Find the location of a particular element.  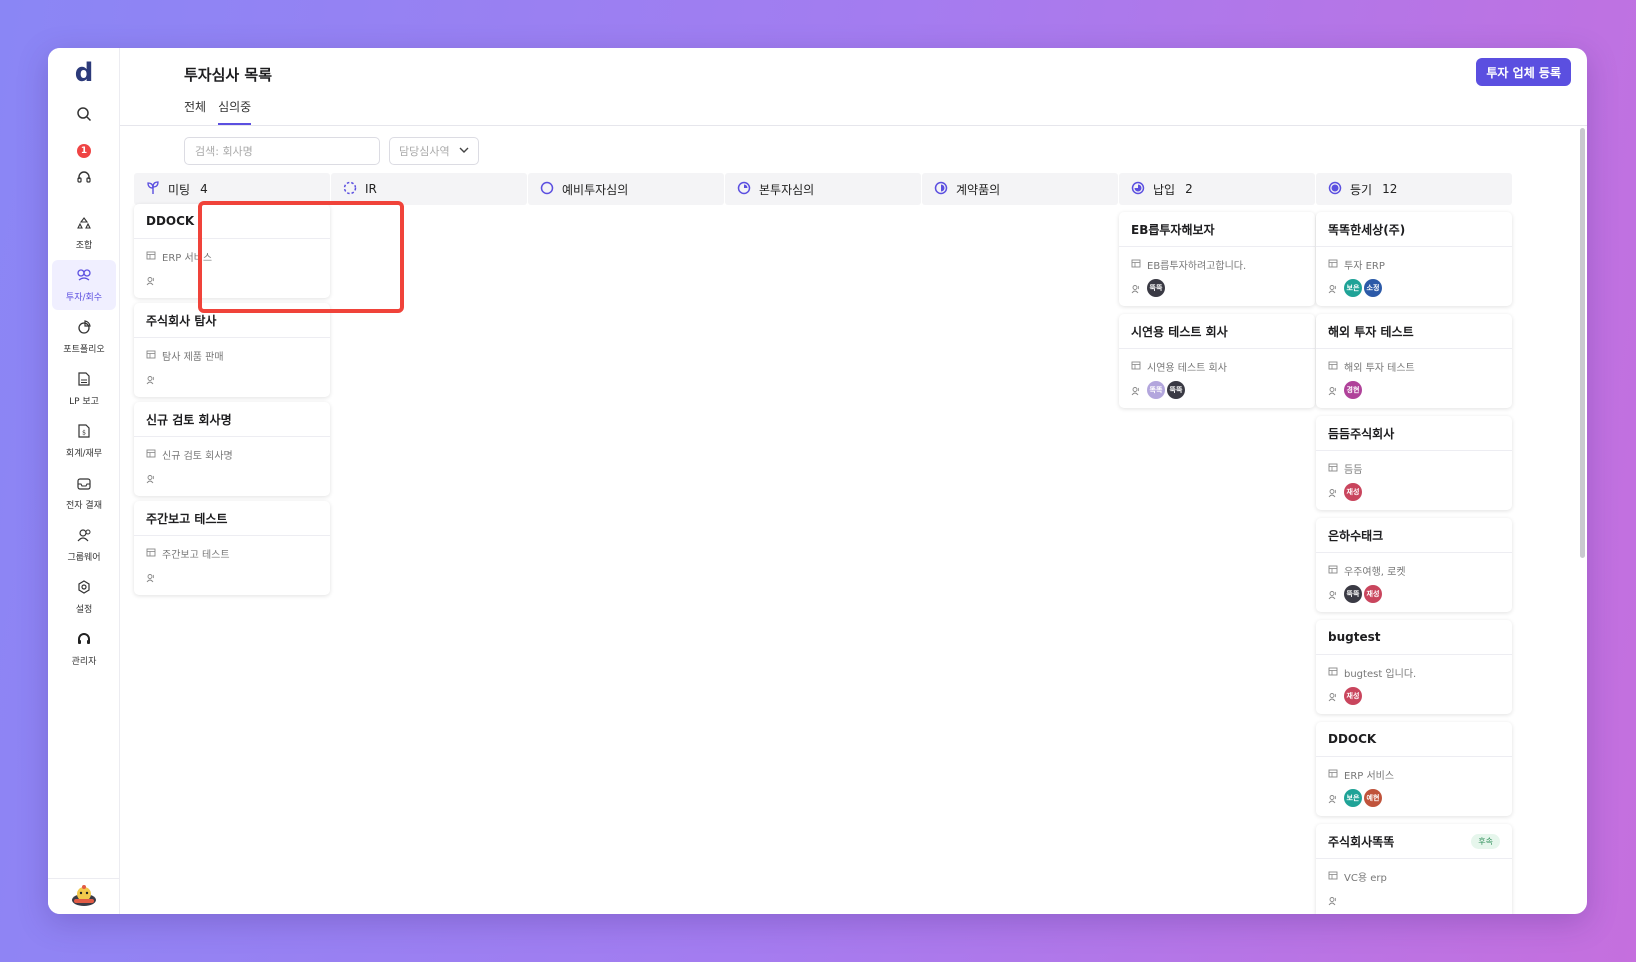

assignee-row: 경현 is located at coordinates (1414, 390).